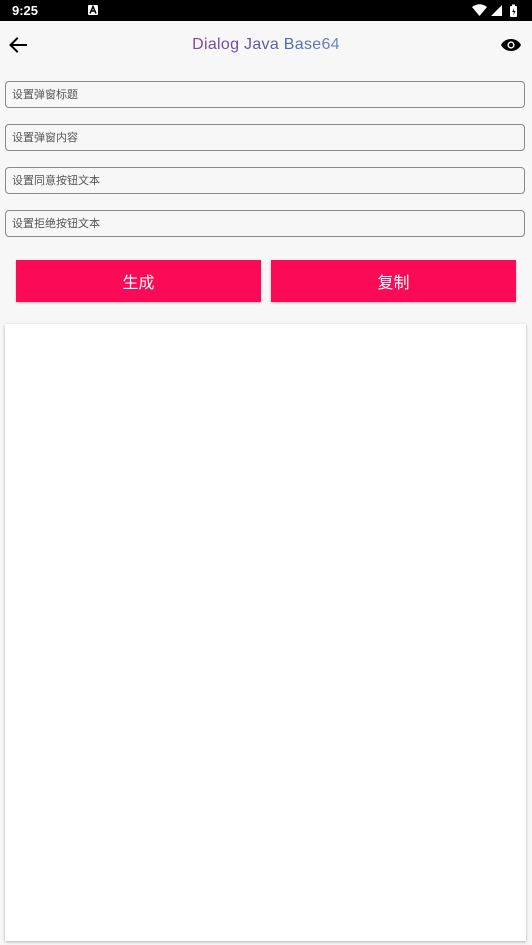 Image resolution: width=532 pixels, height=945 pixels. Describe the element at coordinates (479, 10) in the screenshot. I see `wifi-icon` at that location.